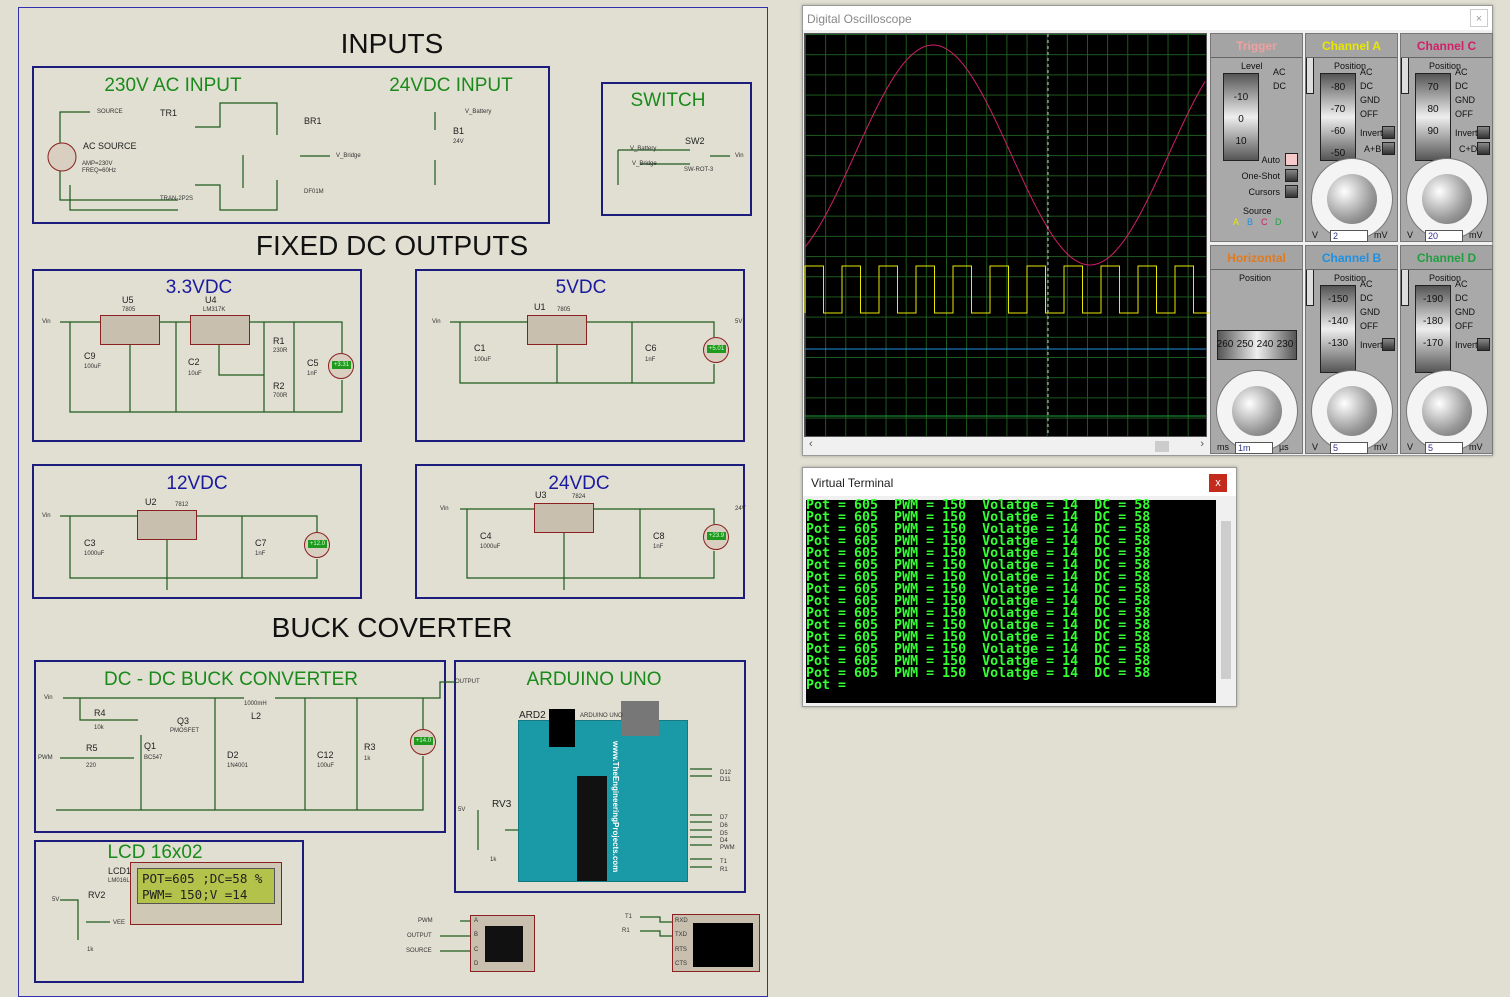 Image resolution: width=1510 pixels, height=997 pixels. What do you see at coordinates (724, 870) in the screenshot?
I see `component-label: R1` at bounding box center [724, 870].